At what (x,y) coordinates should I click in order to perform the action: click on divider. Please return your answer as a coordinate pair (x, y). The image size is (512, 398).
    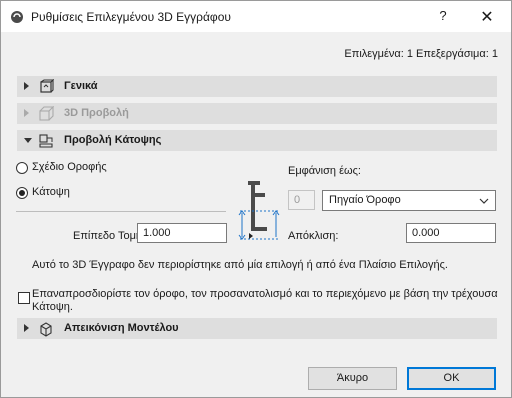
    Looking at the image, I should click on (121, 211).